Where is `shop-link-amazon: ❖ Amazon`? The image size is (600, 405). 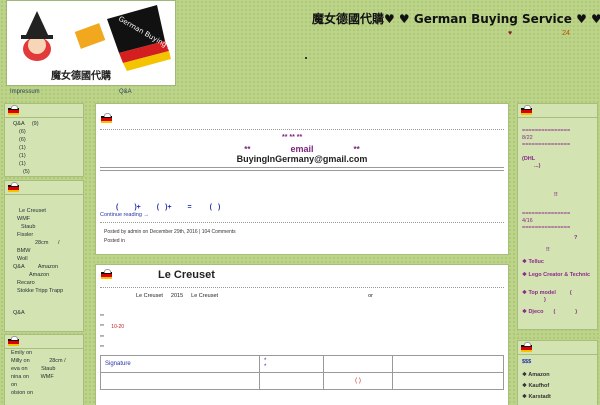
shop-link-amazon: ❖ Amazon is located at coordinates (536, 375).